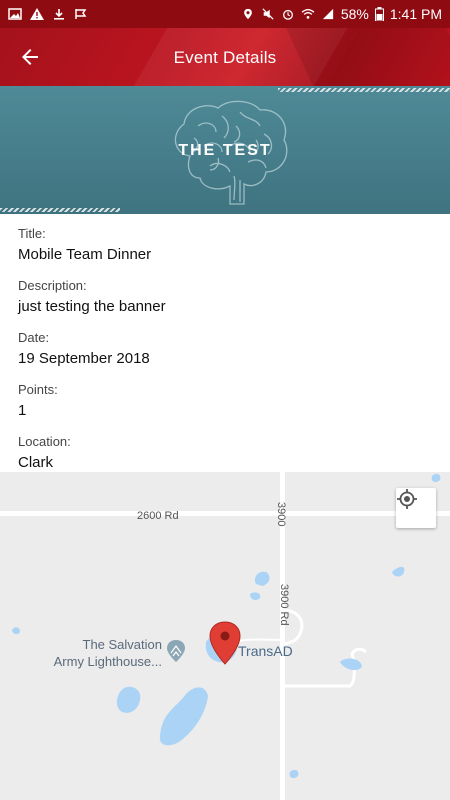 Image resolution: width=450 pixels, height=800 pixels. Describe the element at coordinates (281, 514) in the screenshot. I see `road-label: 3900` at that location.